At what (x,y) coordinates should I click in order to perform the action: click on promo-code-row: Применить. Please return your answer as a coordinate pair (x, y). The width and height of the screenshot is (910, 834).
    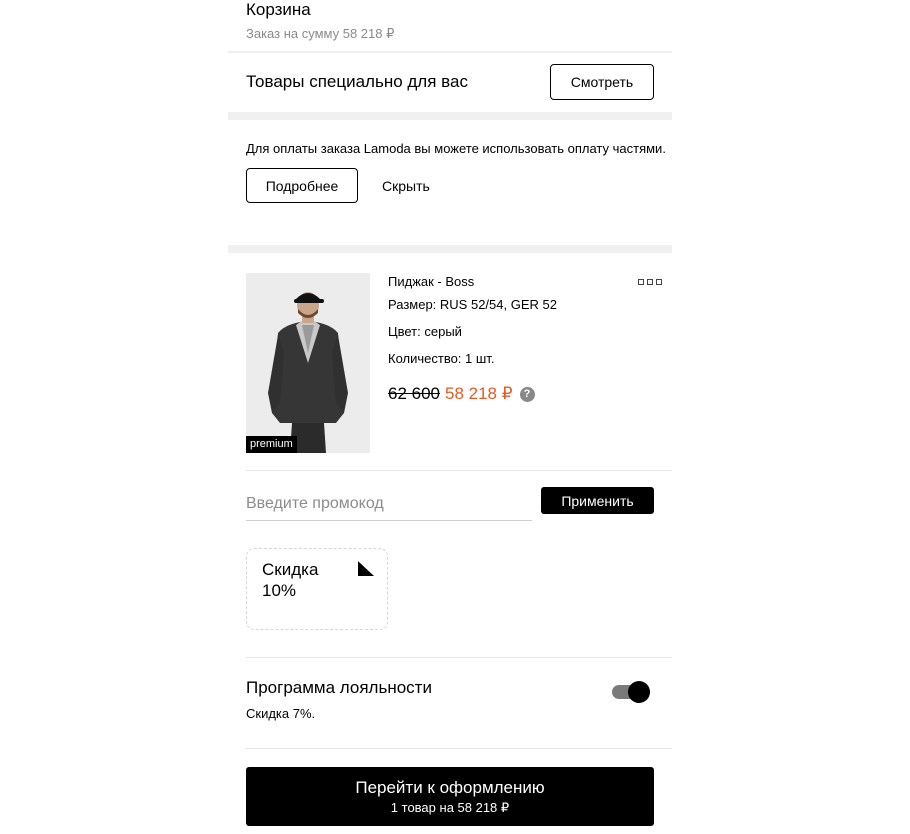
    Looking at the image, I should click on (450, 504).